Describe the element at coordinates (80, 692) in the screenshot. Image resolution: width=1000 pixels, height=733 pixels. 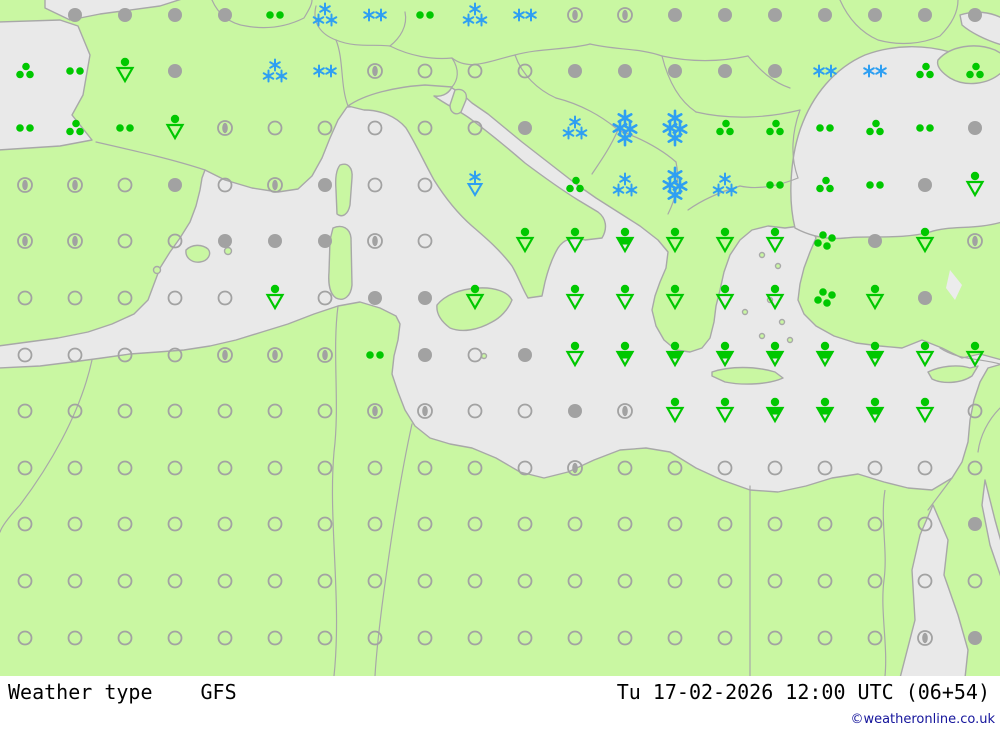
I see `product-label: Weather type` at that location.